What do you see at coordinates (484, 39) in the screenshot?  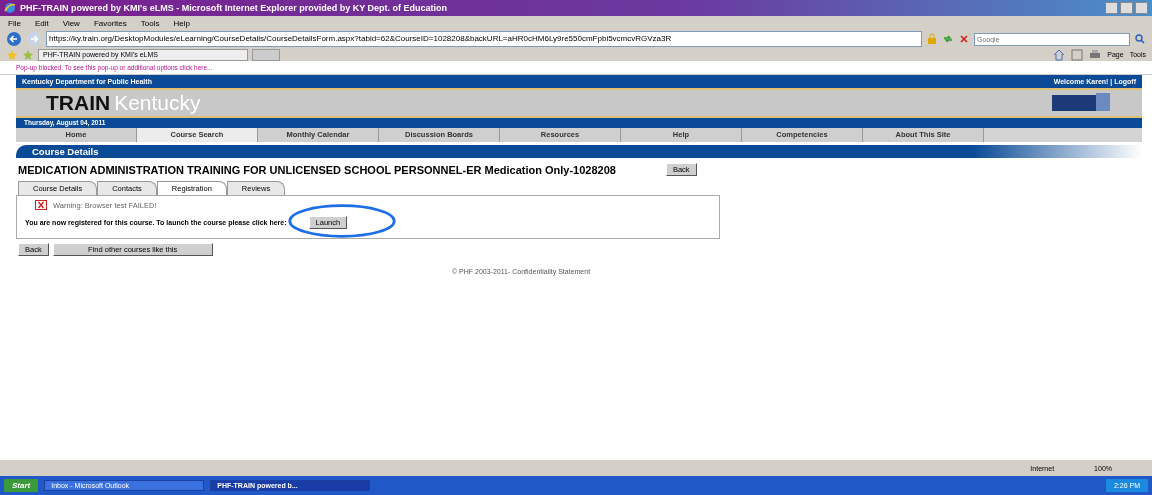 I see `address-field: https://ky.train.org/DesktopModules/eLearning/CourseDetails/CourseDetailsForm.aspx?tabid=62&CourseID=1028208&backURL=aHR0cHM6Ly9re550cmFpbi5vcmcvRGVza3R` at bounding box center [484, 39].